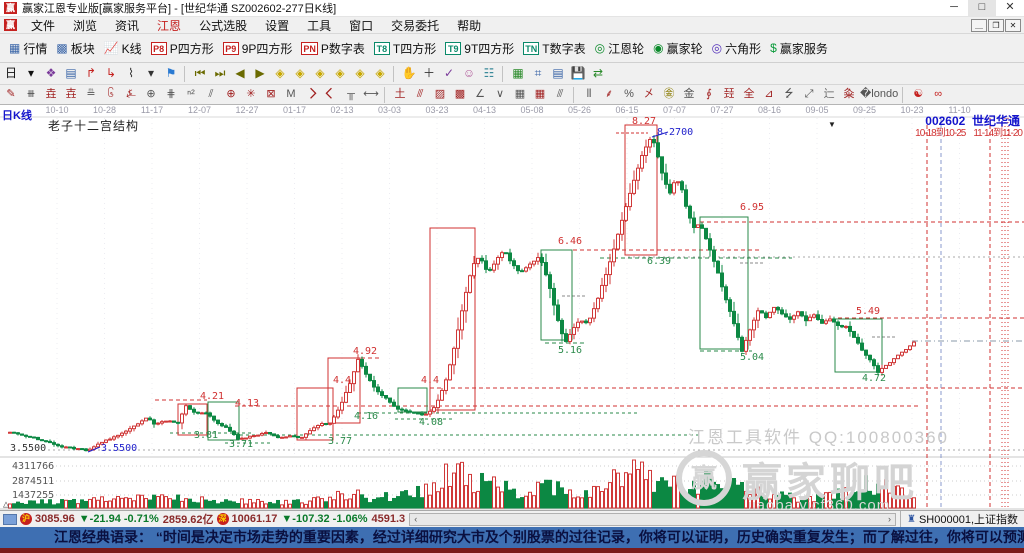 The height and width of the screenshot is (553, 1024). I want to click on matrix2-tool-icon: ▦, so click(540, 95).